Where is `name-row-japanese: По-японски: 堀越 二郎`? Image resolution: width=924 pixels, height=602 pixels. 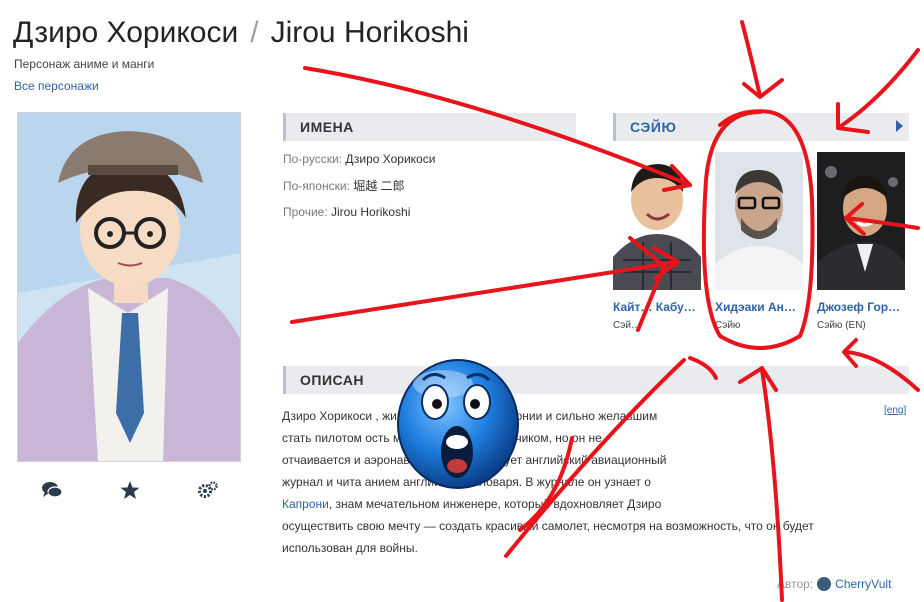
name-row-japanese: По-японски: 堀越 二郎 is located at coordinates (429, 185).